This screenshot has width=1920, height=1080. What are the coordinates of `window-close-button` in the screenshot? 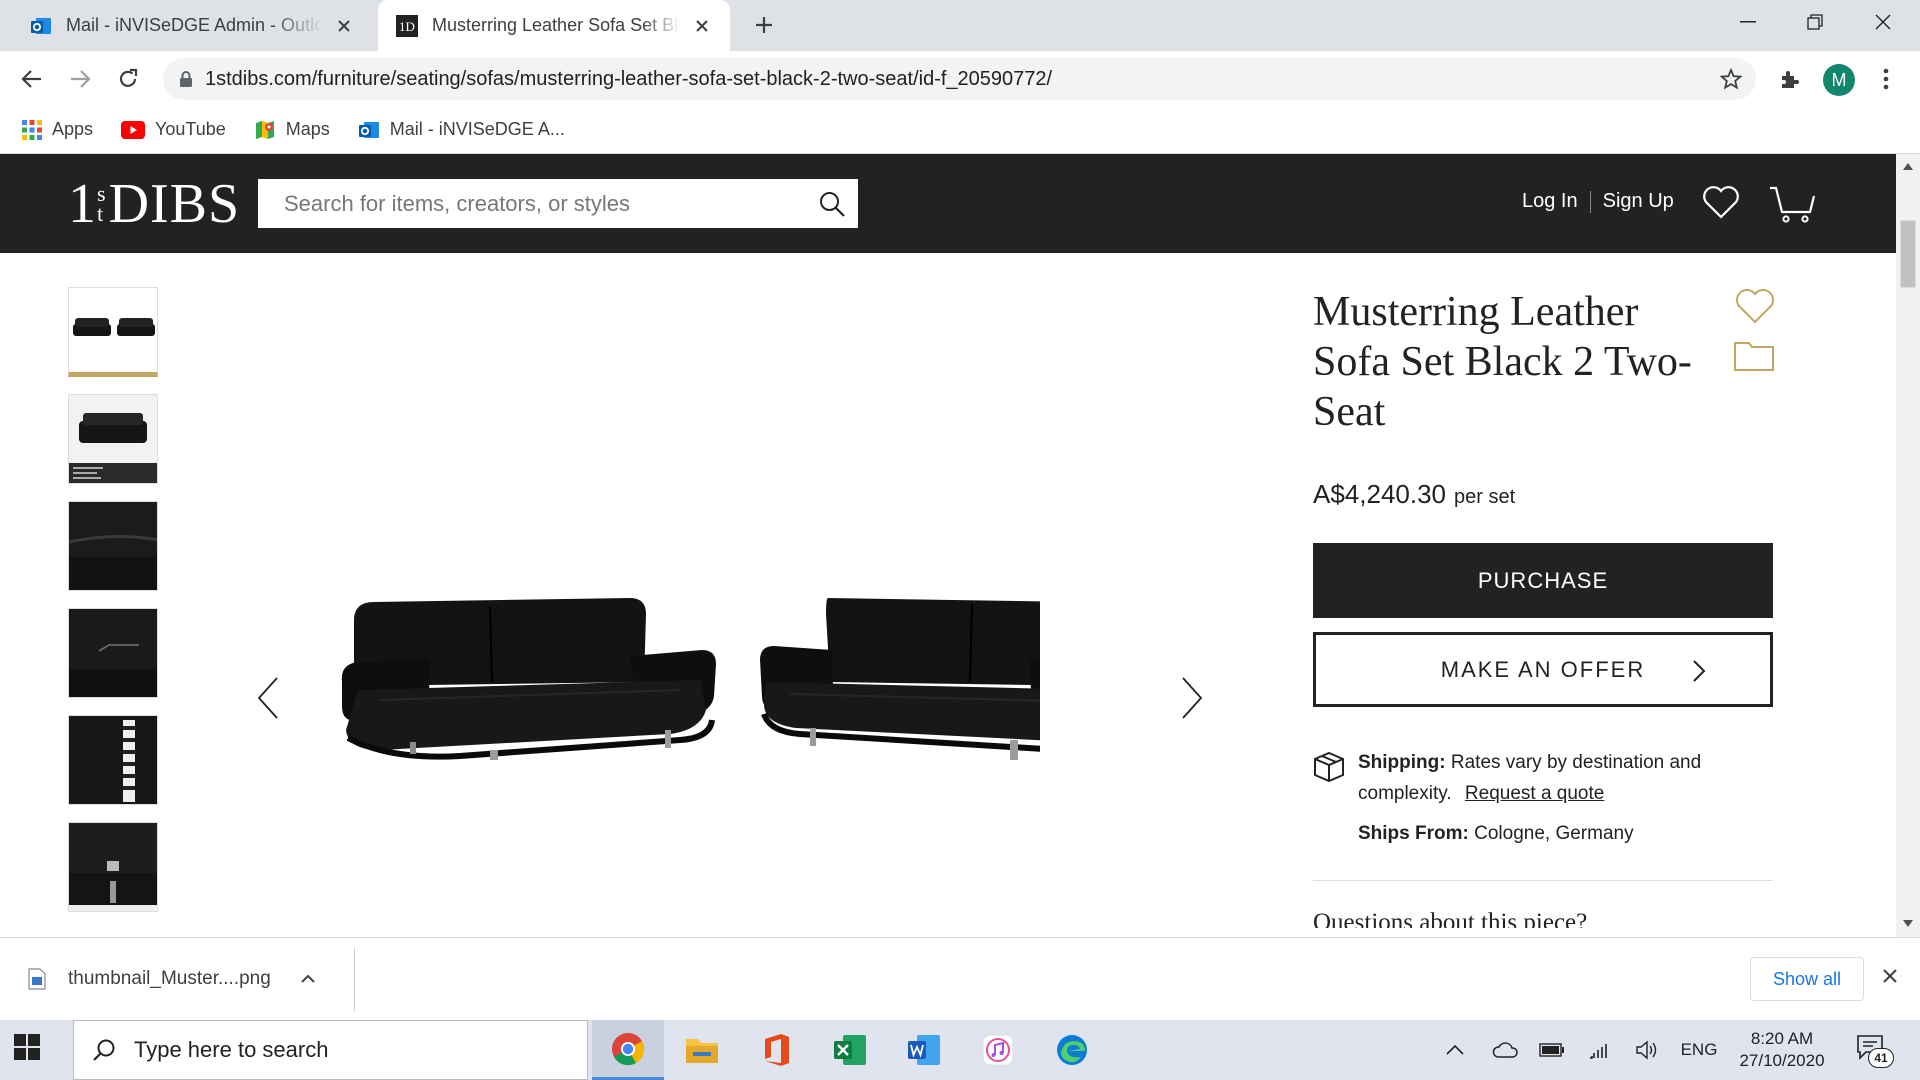 It's located at (1883, 22).